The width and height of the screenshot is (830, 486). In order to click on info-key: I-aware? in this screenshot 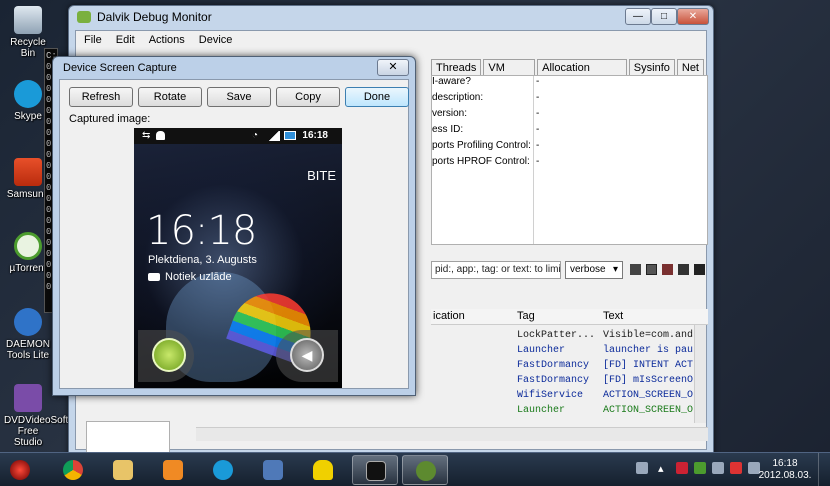, I will do `click(451, 81)`.